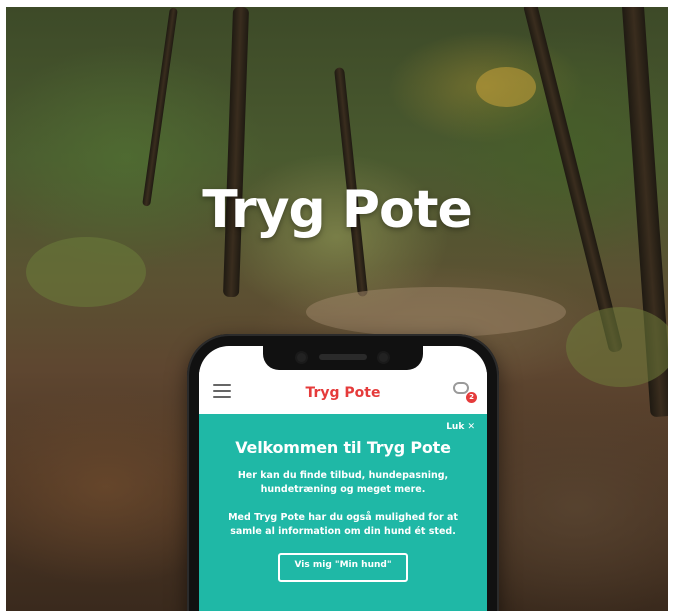  I want to click on camera-icon, so click(301, 357).